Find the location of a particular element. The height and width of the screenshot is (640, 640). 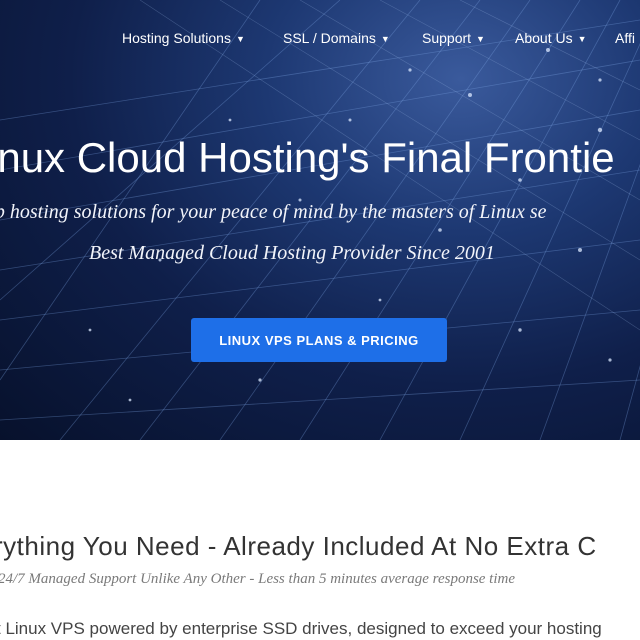

nav-item-hosting-solutions: Hosting Solutions ▼ is located at coordinates (183, 38).